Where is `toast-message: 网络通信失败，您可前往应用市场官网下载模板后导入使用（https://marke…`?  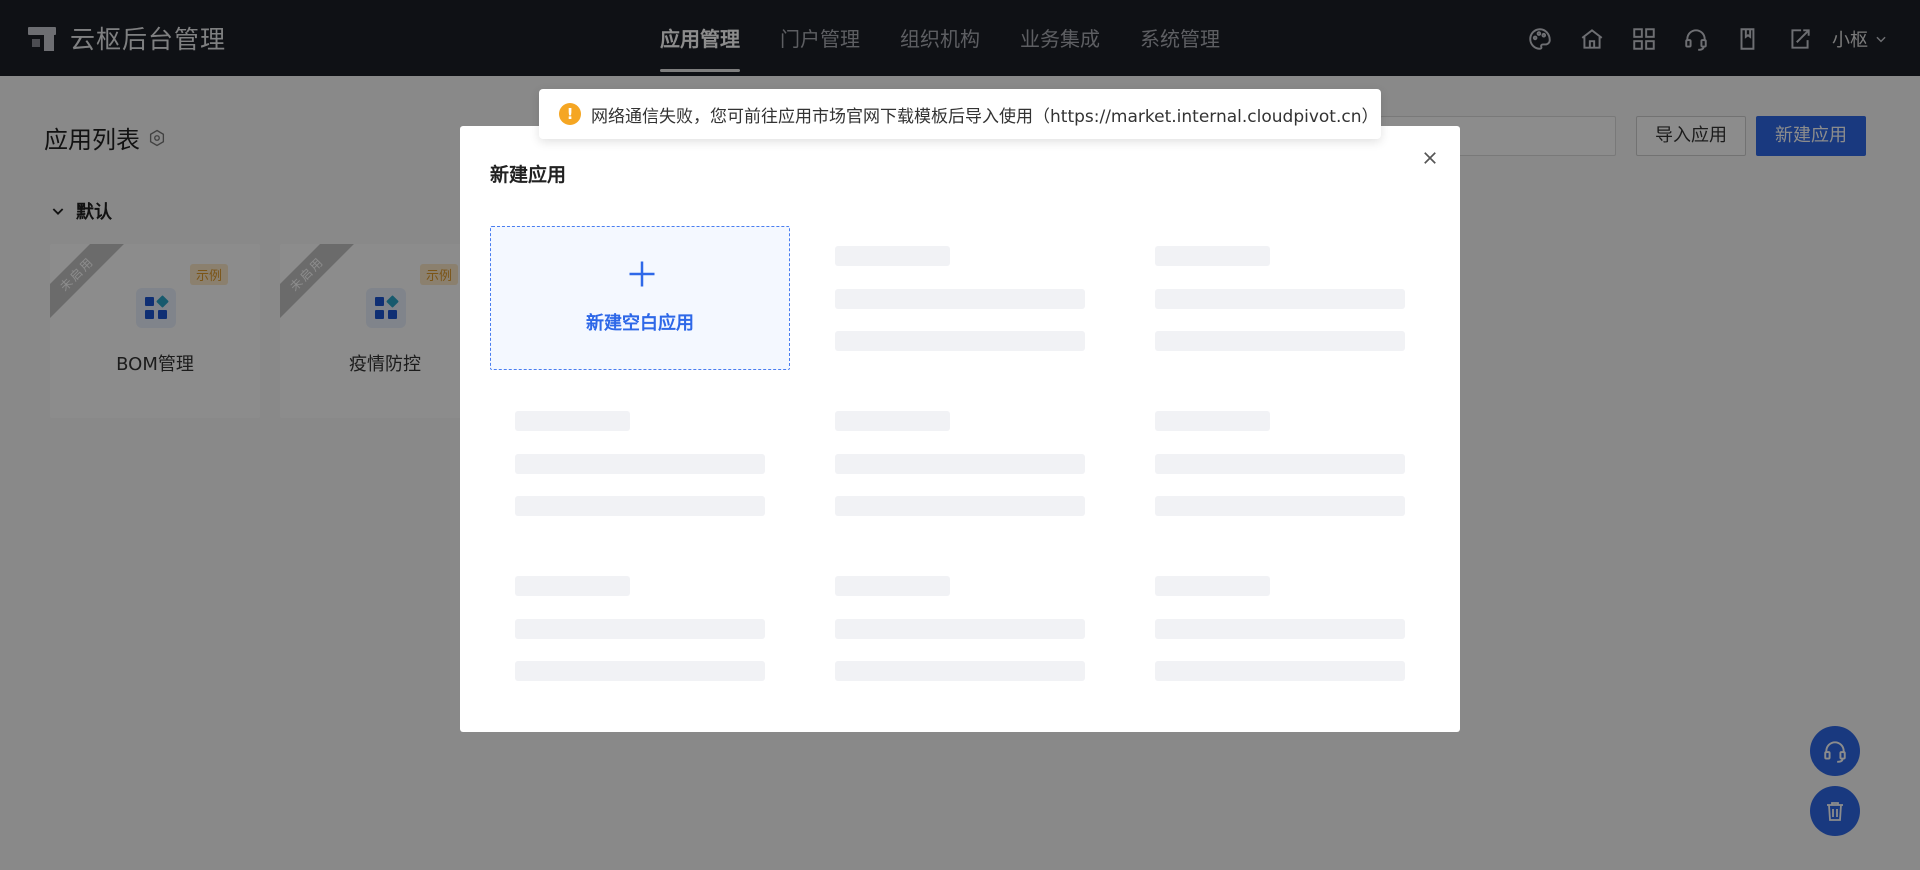
toast-message: 网络通信失败，您可前往应用市场官网下载模板后导入使用（https://marke… is located at coordinates (985, 116).